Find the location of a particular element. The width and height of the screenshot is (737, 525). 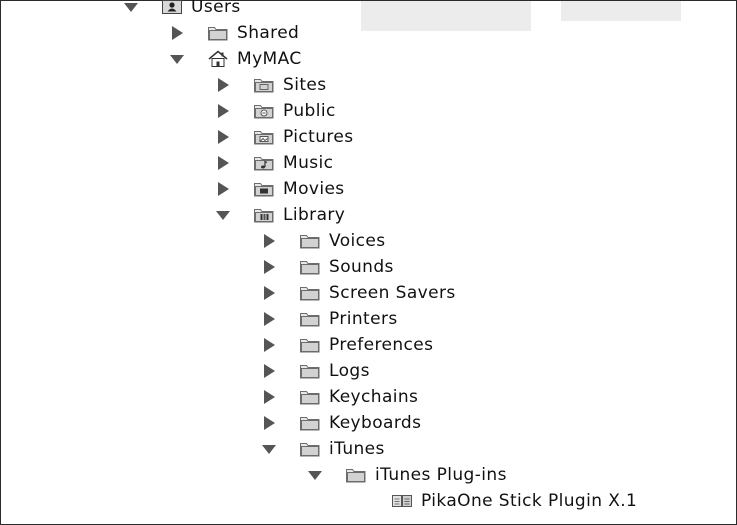

tree-row: Public is located at coordinates (275, 111).